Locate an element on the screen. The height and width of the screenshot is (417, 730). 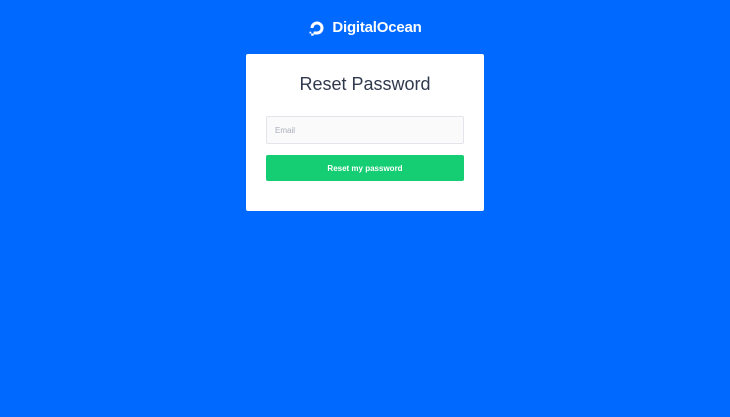
brand-name: DigitalOcean is located at coordinates (377, 27).